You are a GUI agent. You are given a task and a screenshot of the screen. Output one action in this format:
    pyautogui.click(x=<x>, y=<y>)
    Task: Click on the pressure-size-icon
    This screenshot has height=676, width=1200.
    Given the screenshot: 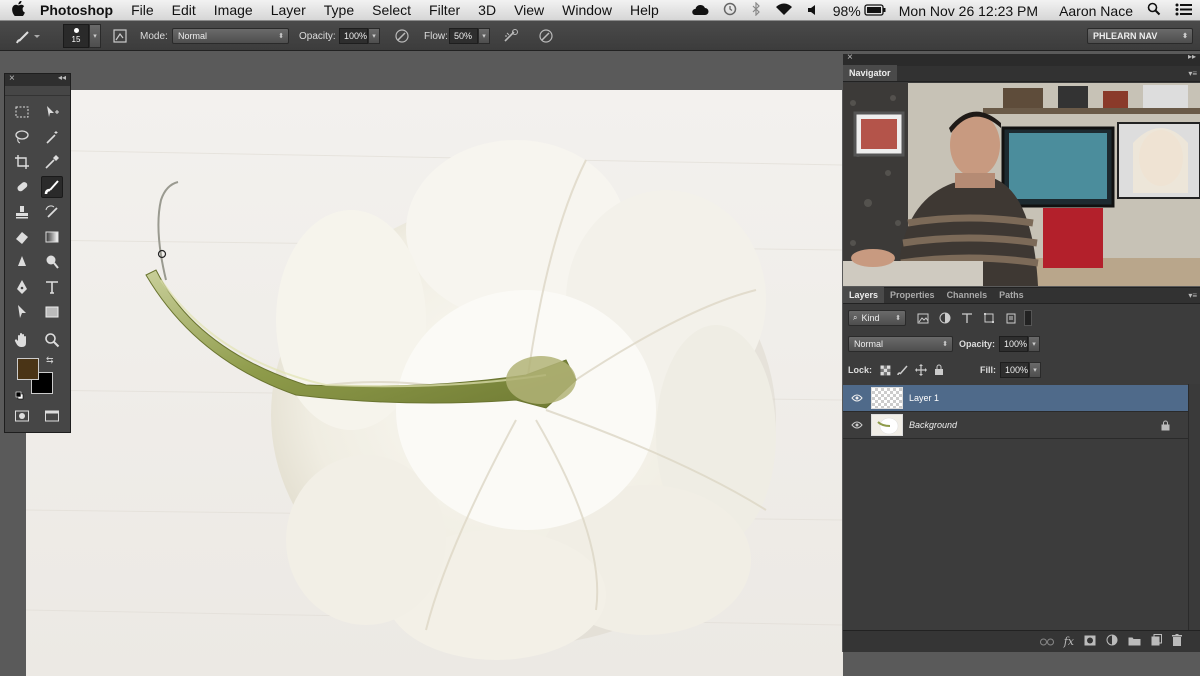 What is the action you would take?
    pyautogui.click(x=546, y=36)
    